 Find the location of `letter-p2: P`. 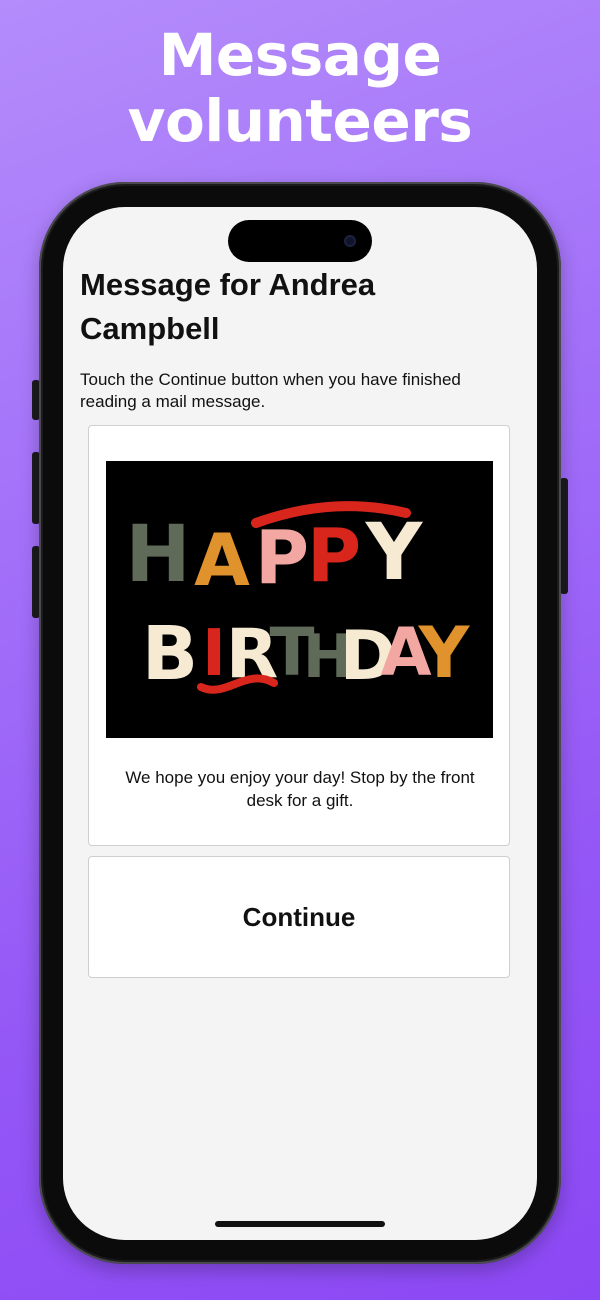

letter-p2: P is located at coordinates (334, 556).